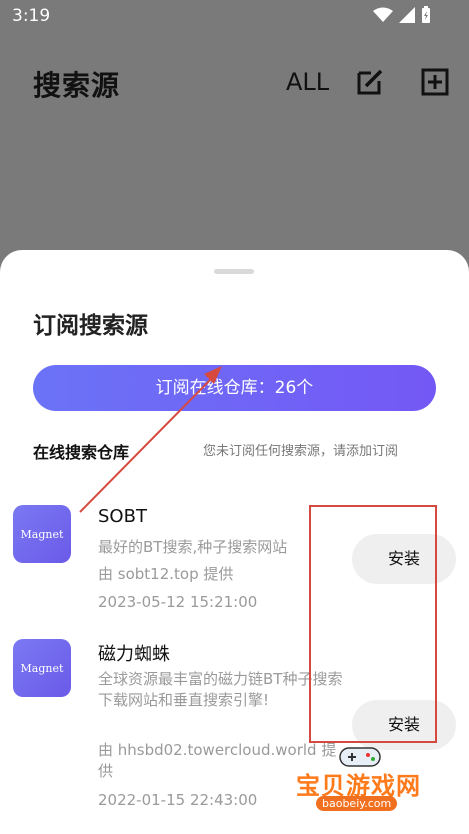 This screenshot has height=834, width=469. What do you see at coordinates (301, 451) in the screenshot?
I see `section-hint: 您未订阅任何搜索源，请添加订阅` at bounding box center [301, 451].